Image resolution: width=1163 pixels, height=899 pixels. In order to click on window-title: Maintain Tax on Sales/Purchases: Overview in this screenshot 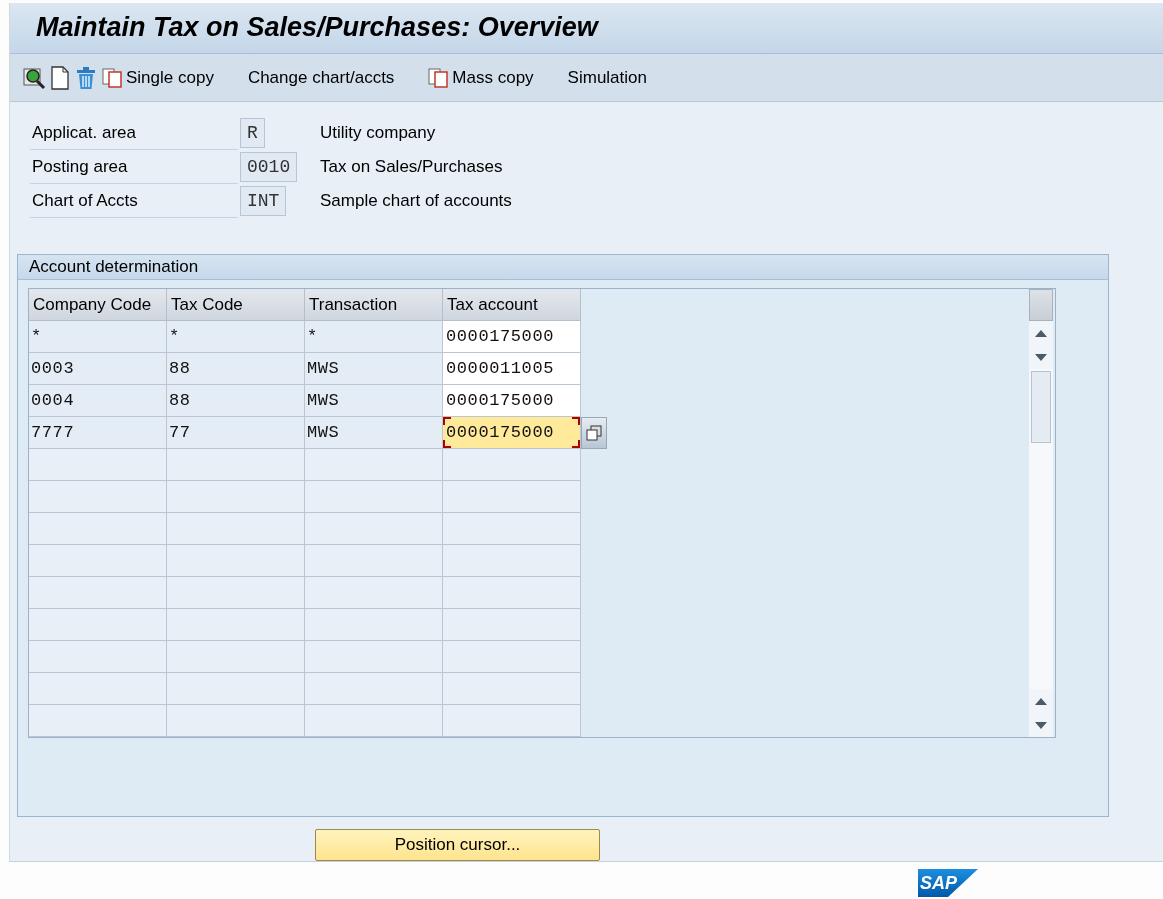, I will do `click(586, 28)`.